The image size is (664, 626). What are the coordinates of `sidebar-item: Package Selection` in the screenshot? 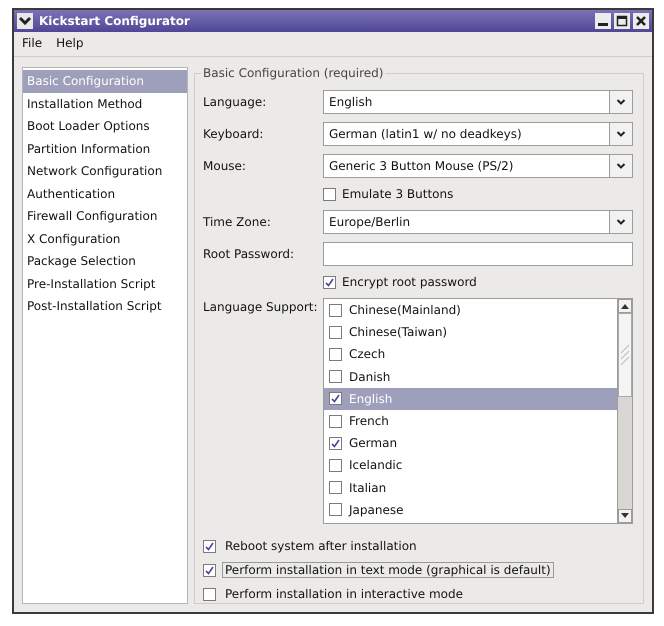 It's located at (105, 261).